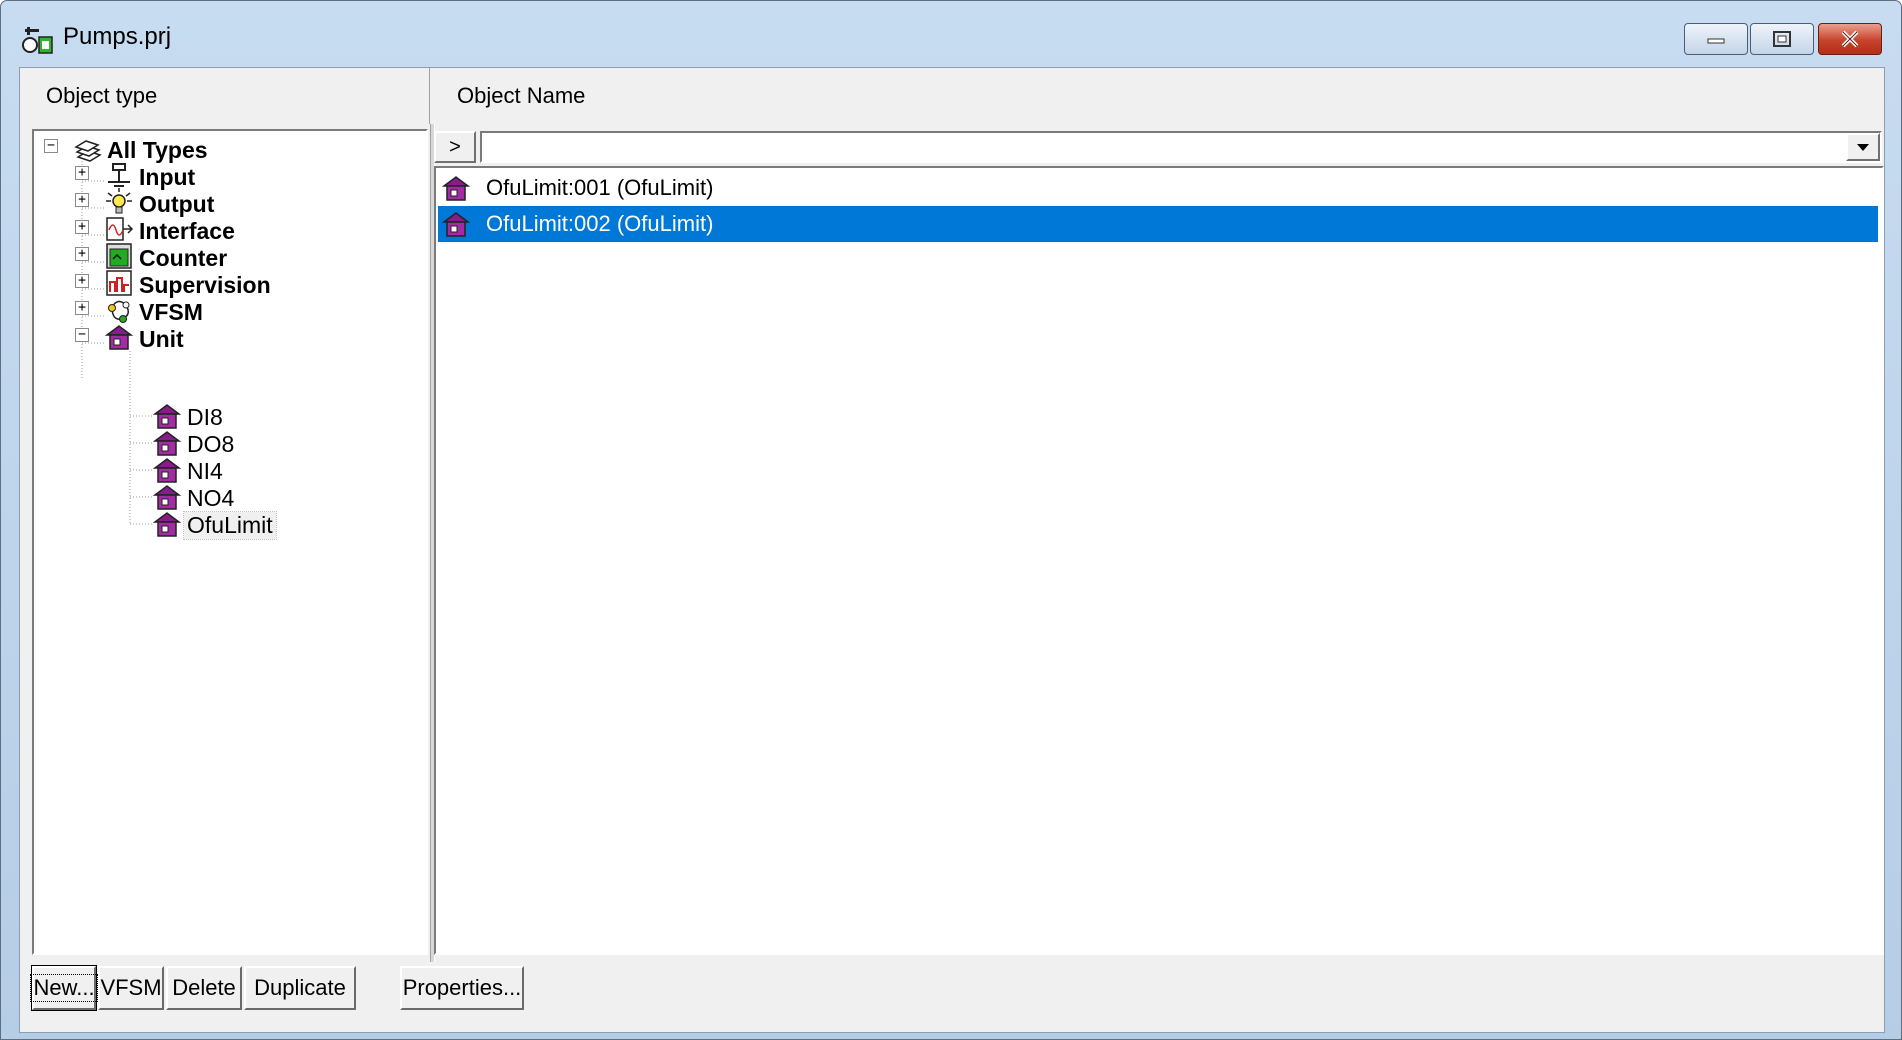 The height and width of the screenshot is (1040, 1902). Describe the element at coordinates (82, 335) in the screenshot. I see `collapse-unit-toggle: −` at that location.